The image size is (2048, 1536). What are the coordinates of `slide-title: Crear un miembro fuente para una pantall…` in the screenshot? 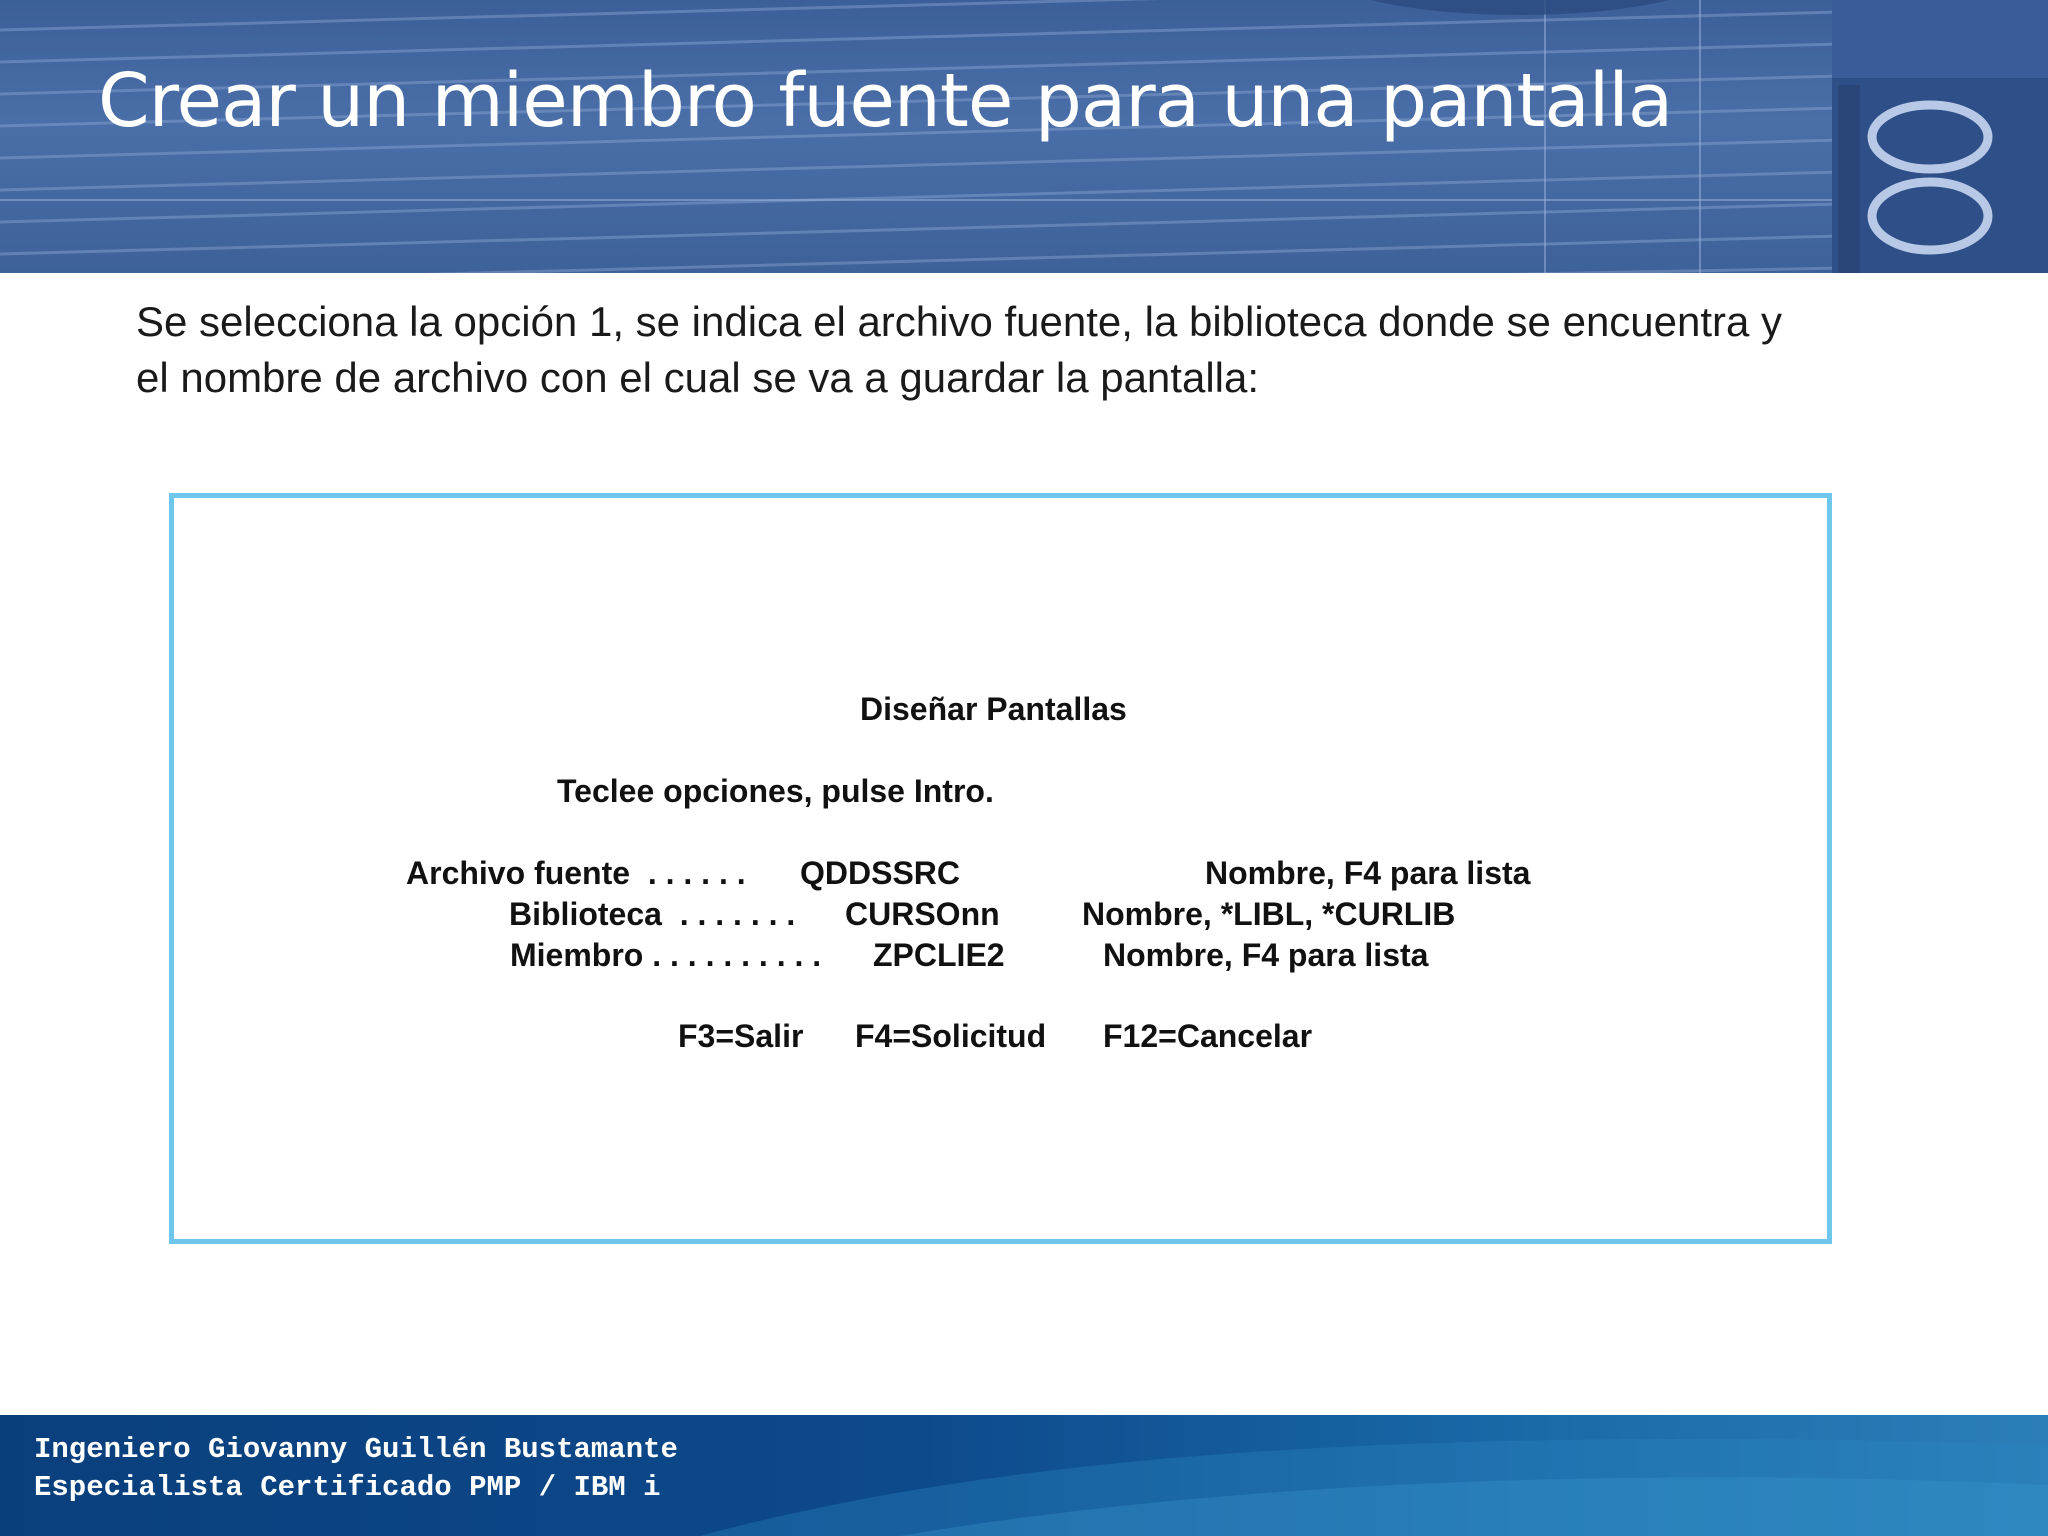 It's located at (885, 101).